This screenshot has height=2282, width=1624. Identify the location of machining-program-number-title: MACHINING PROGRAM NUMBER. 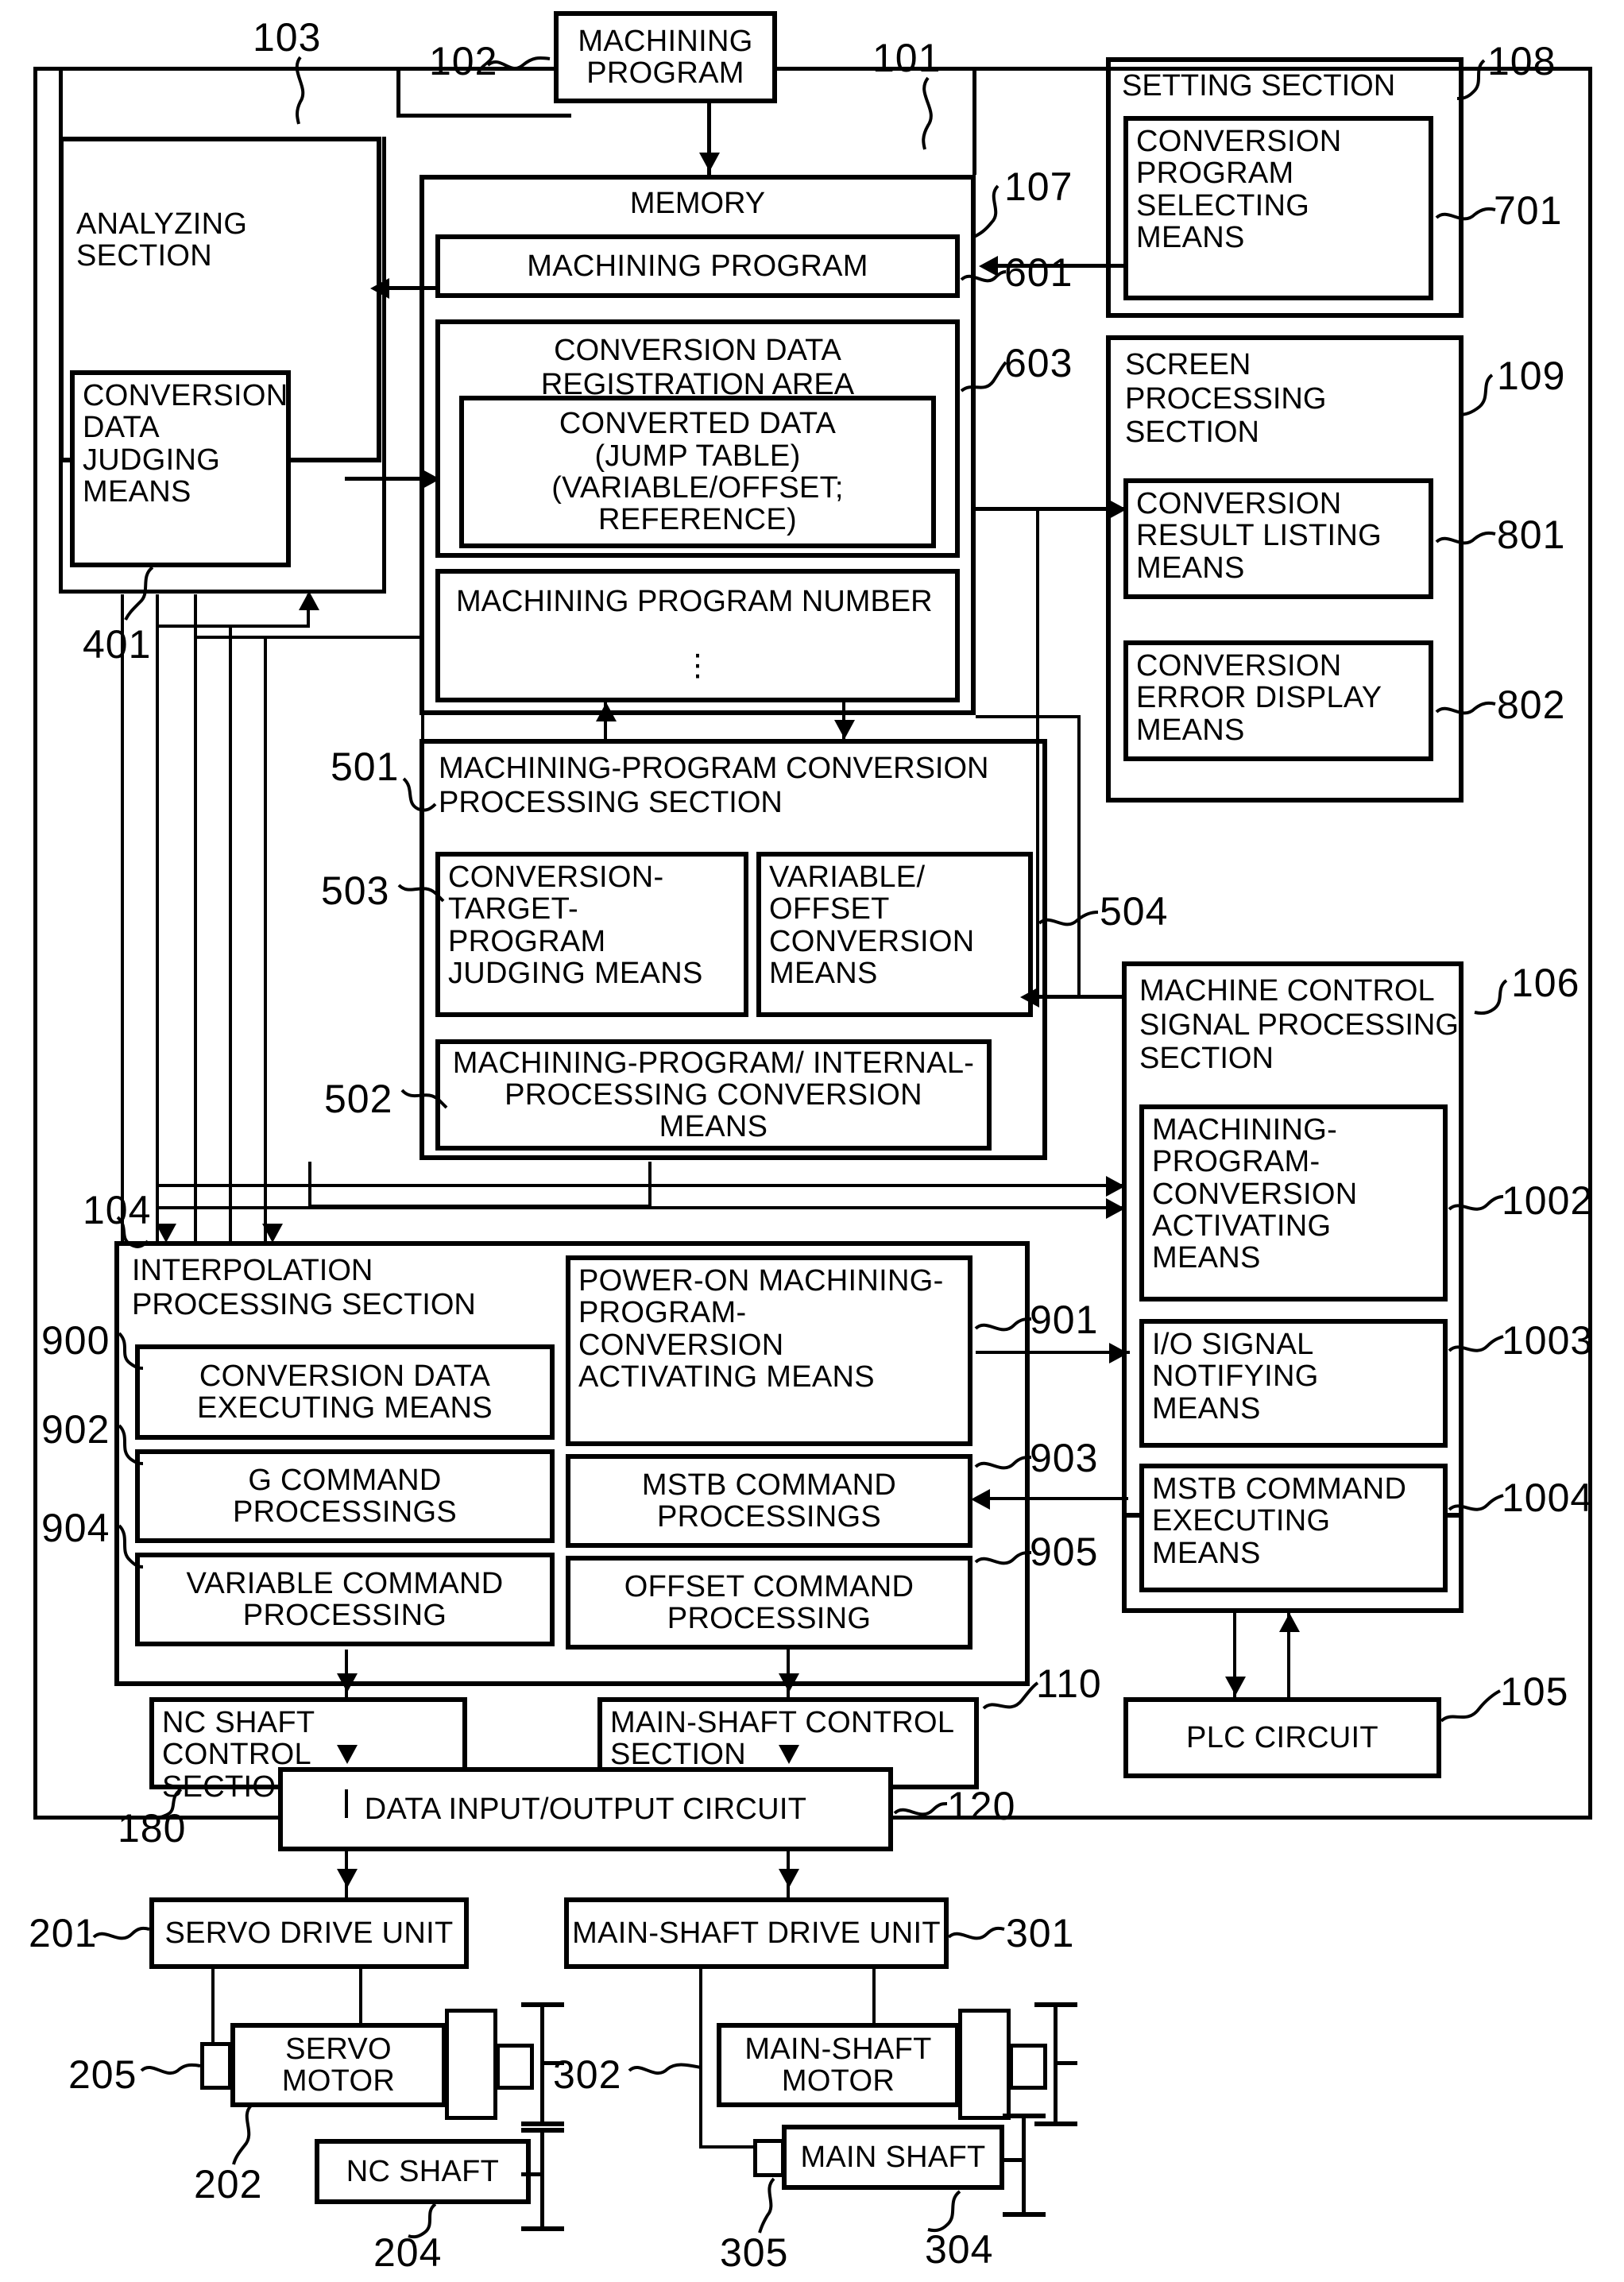
(694, 601).